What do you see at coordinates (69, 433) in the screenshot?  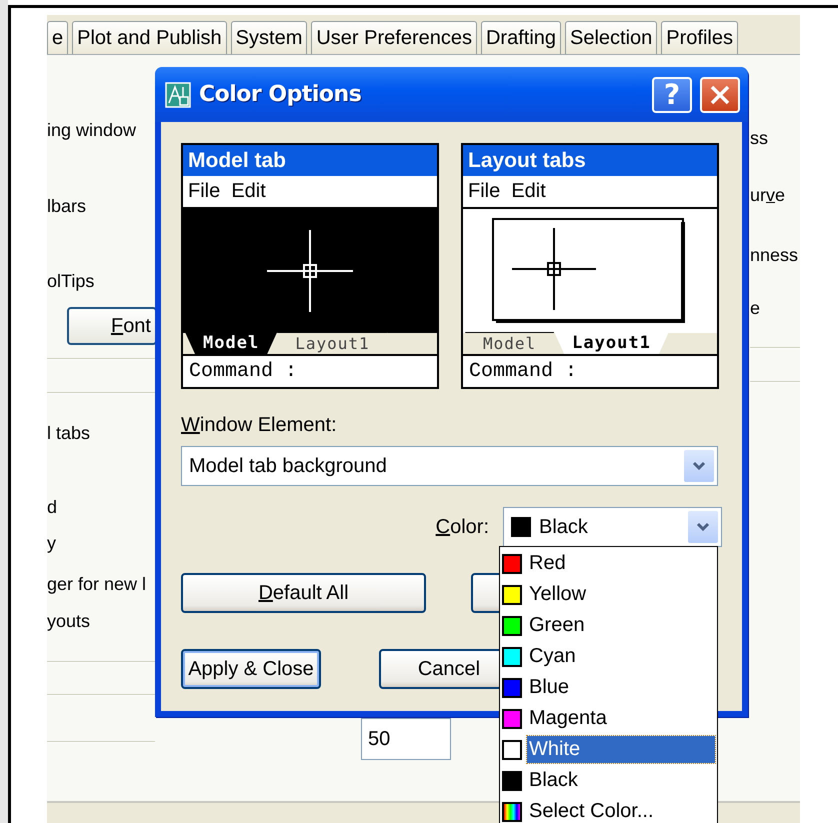 I see `option-label: l tabs` at bounding box center [69, 433].